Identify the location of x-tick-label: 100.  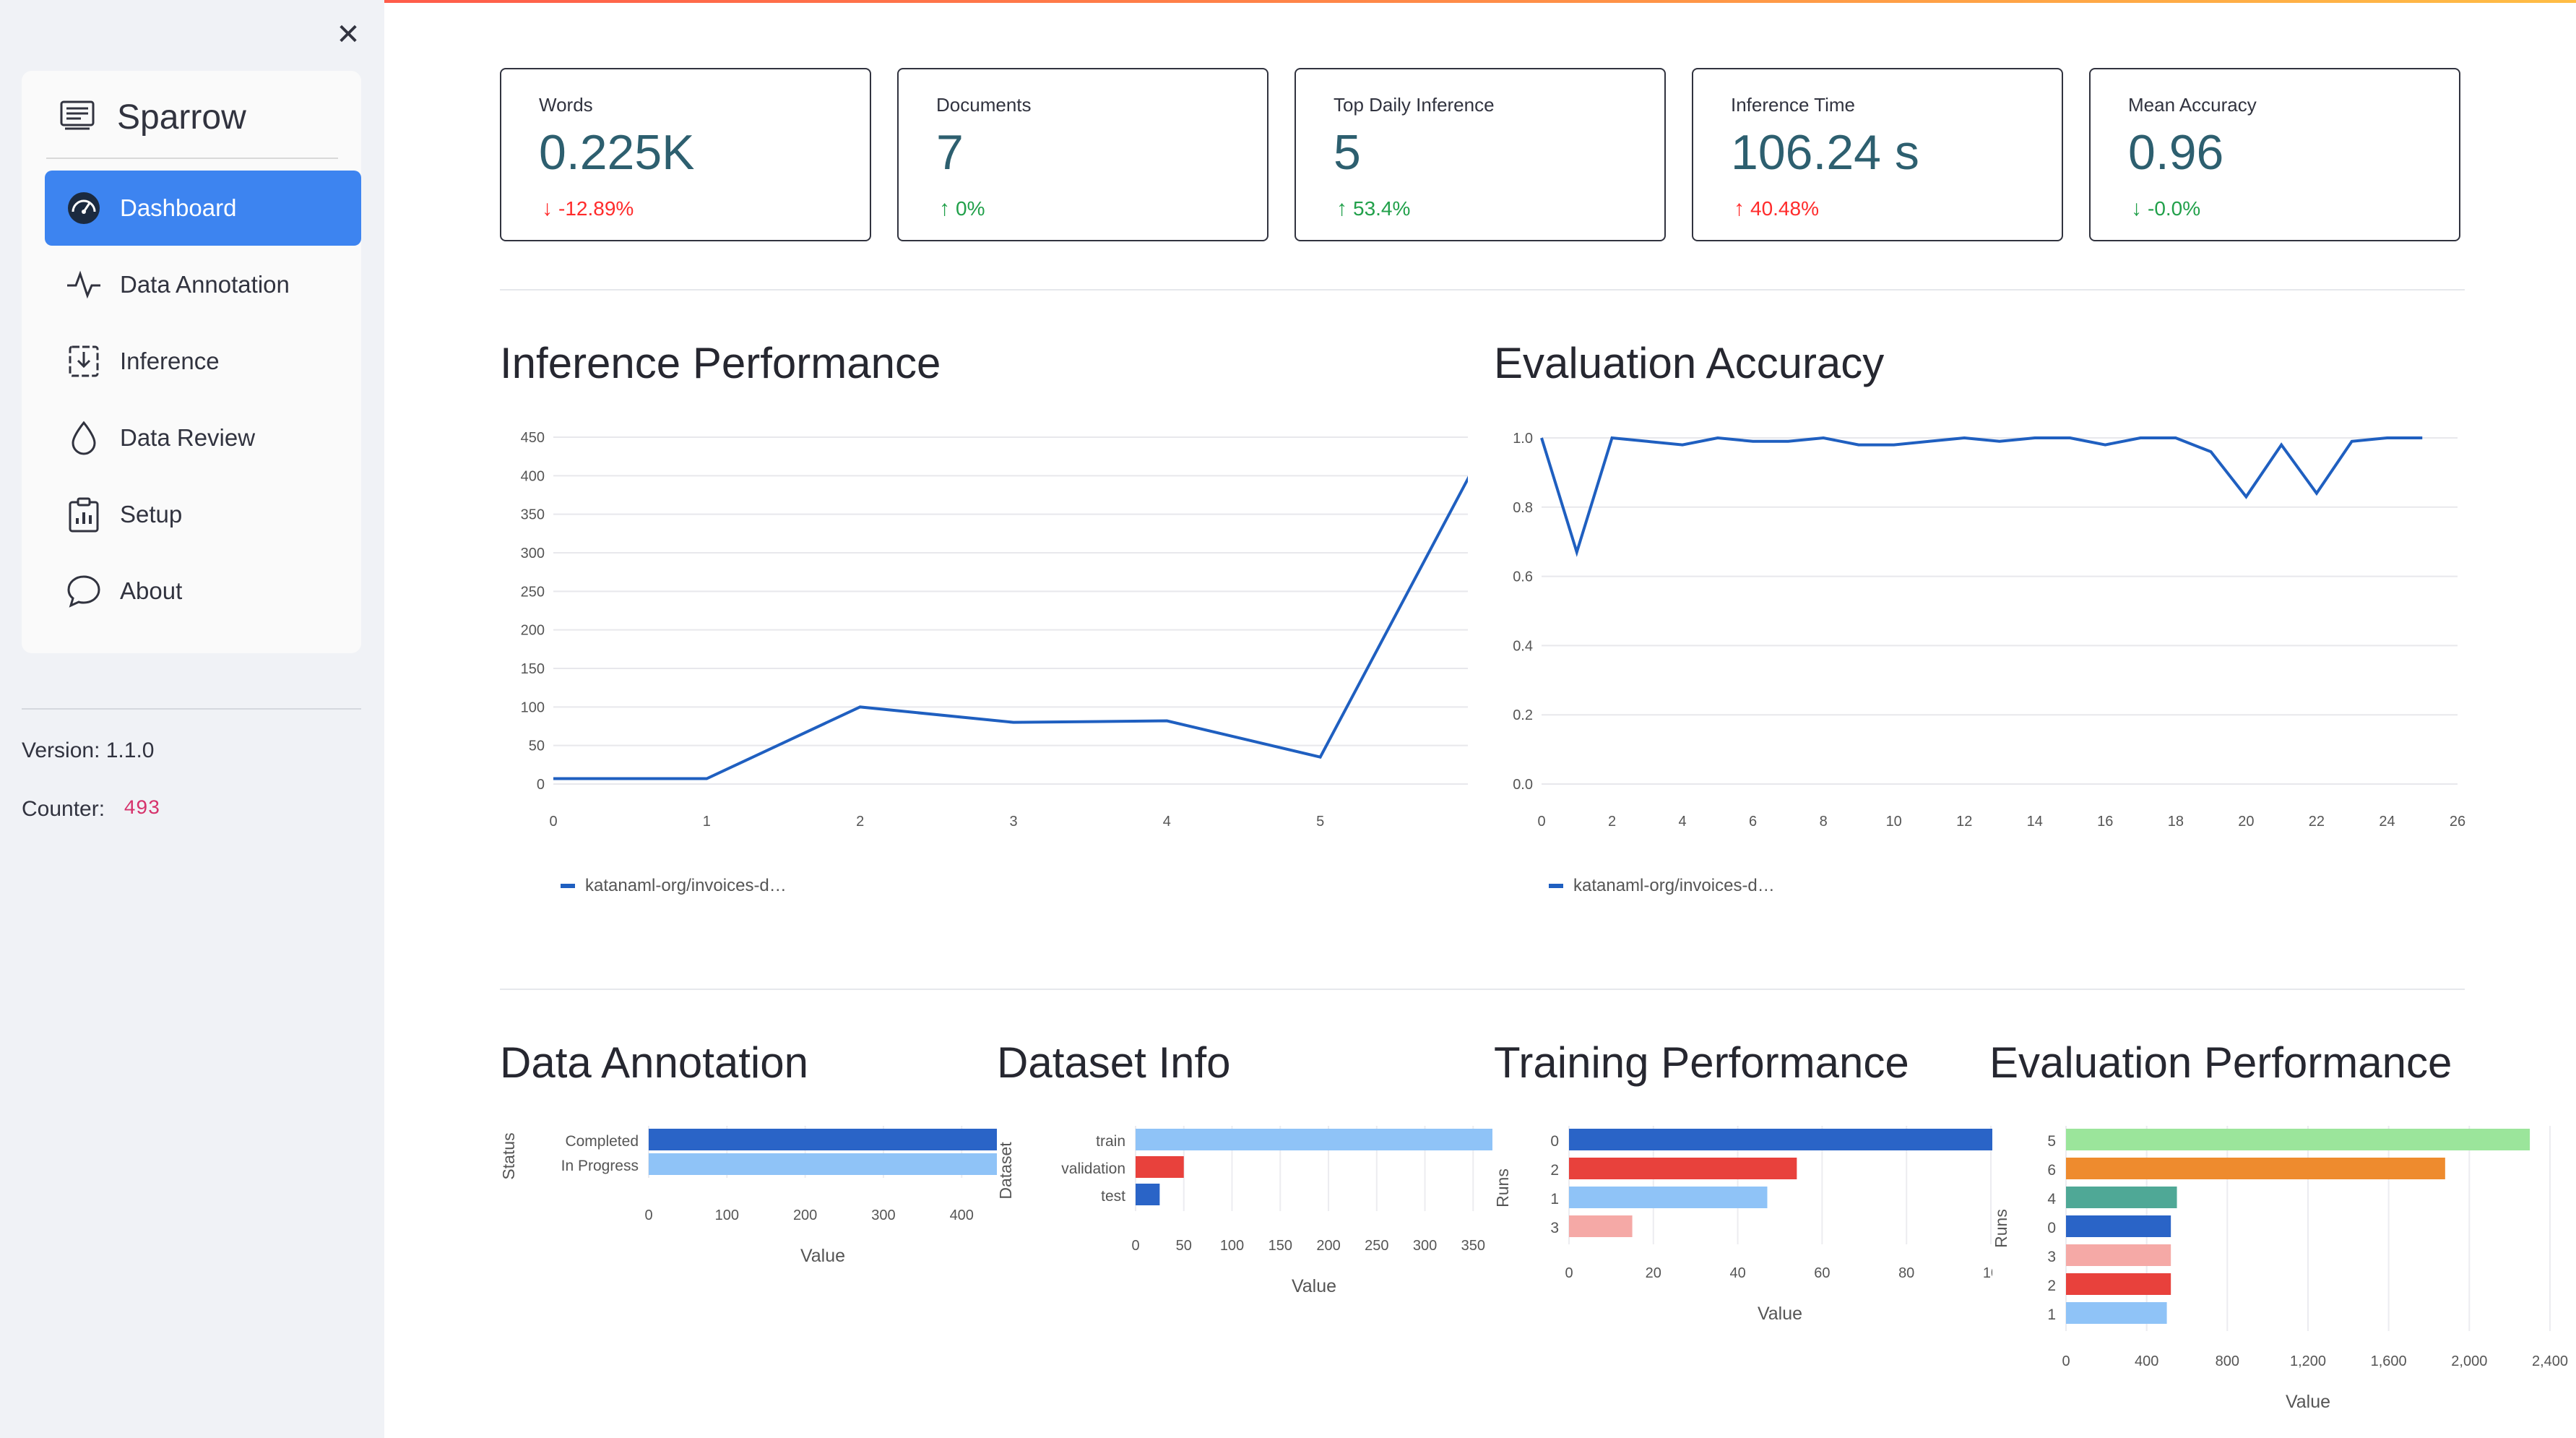
(1232, 1246).